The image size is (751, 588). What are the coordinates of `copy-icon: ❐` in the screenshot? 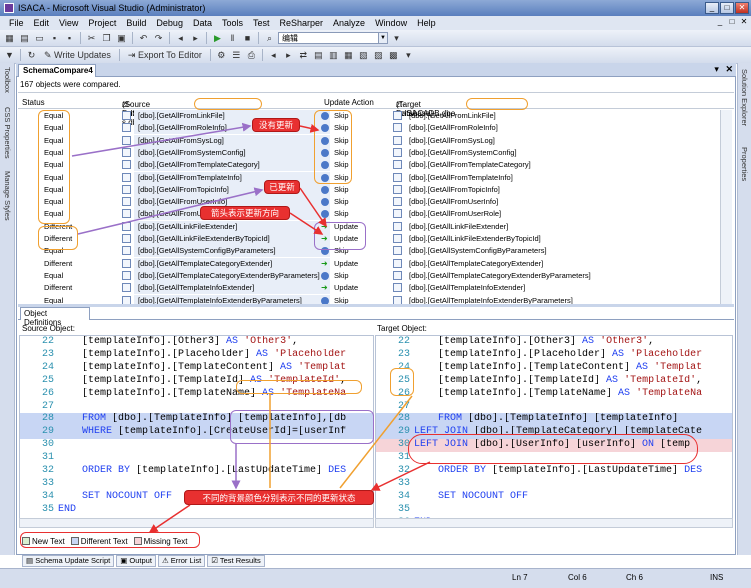 It's located at (106, 38).